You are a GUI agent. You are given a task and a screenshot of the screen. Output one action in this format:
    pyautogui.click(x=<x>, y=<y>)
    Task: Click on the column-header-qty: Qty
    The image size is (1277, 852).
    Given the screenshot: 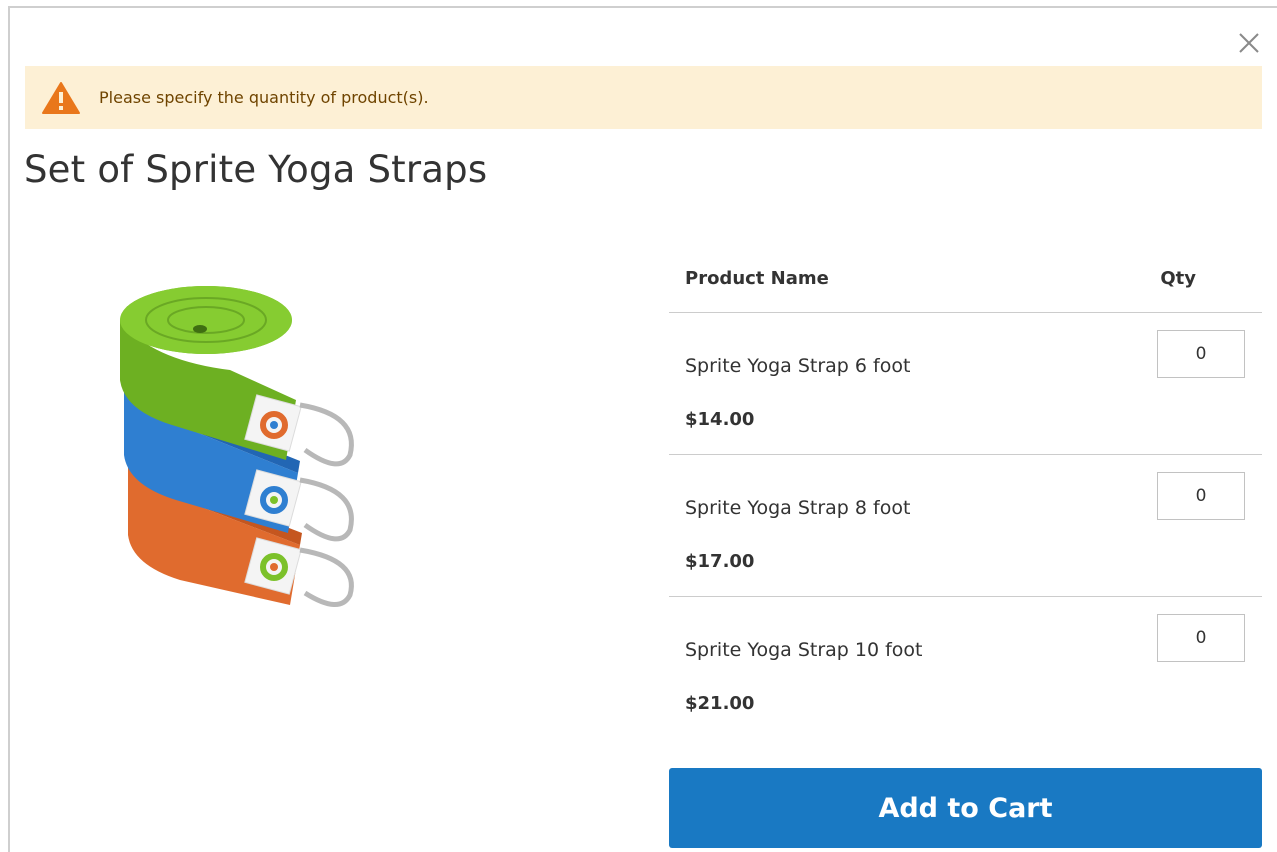 What is the action you would take?
    pyautogui.click(x=1178, y=278)
    